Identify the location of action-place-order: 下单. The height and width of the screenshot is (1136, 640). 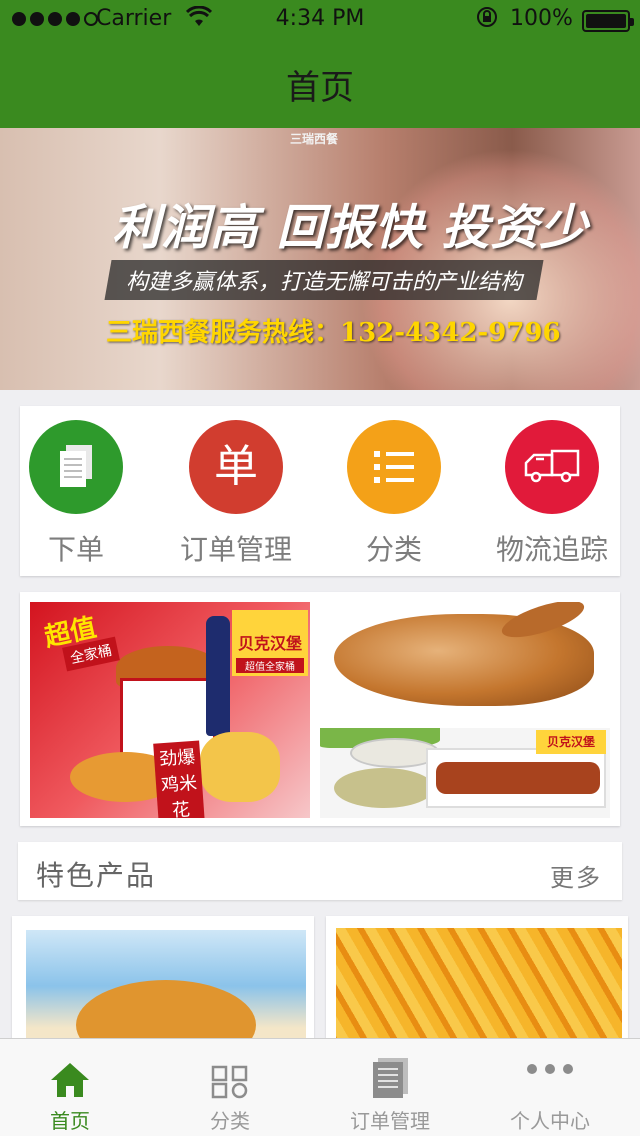
(76, 495).